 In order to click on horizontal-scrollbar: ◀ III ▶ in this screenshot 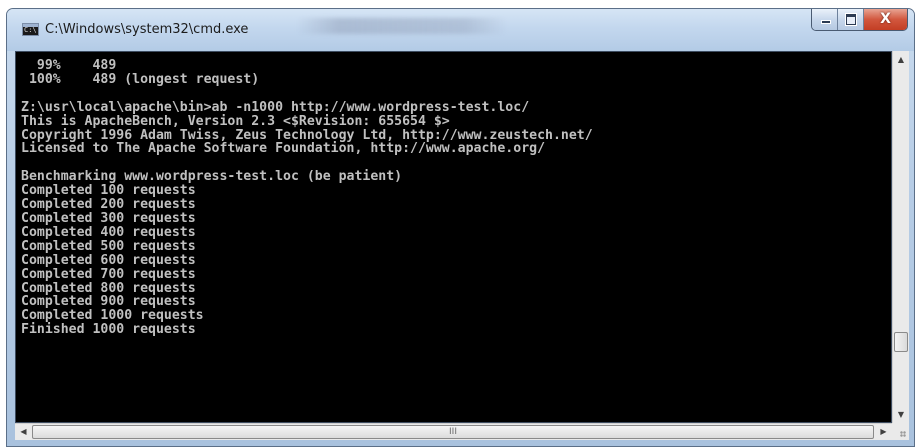, I will do `click(453, 431)`.